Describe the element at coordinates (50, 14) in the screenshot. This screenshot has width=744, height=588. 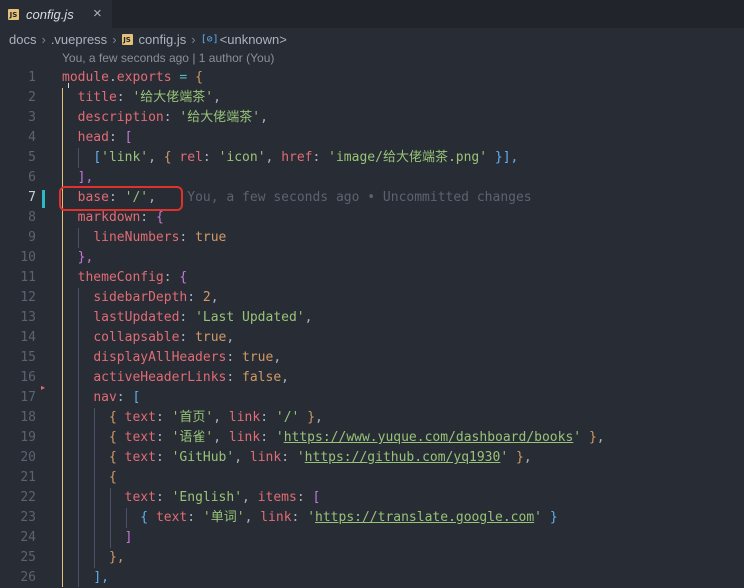
I see `tab-label: config.js` at that location.